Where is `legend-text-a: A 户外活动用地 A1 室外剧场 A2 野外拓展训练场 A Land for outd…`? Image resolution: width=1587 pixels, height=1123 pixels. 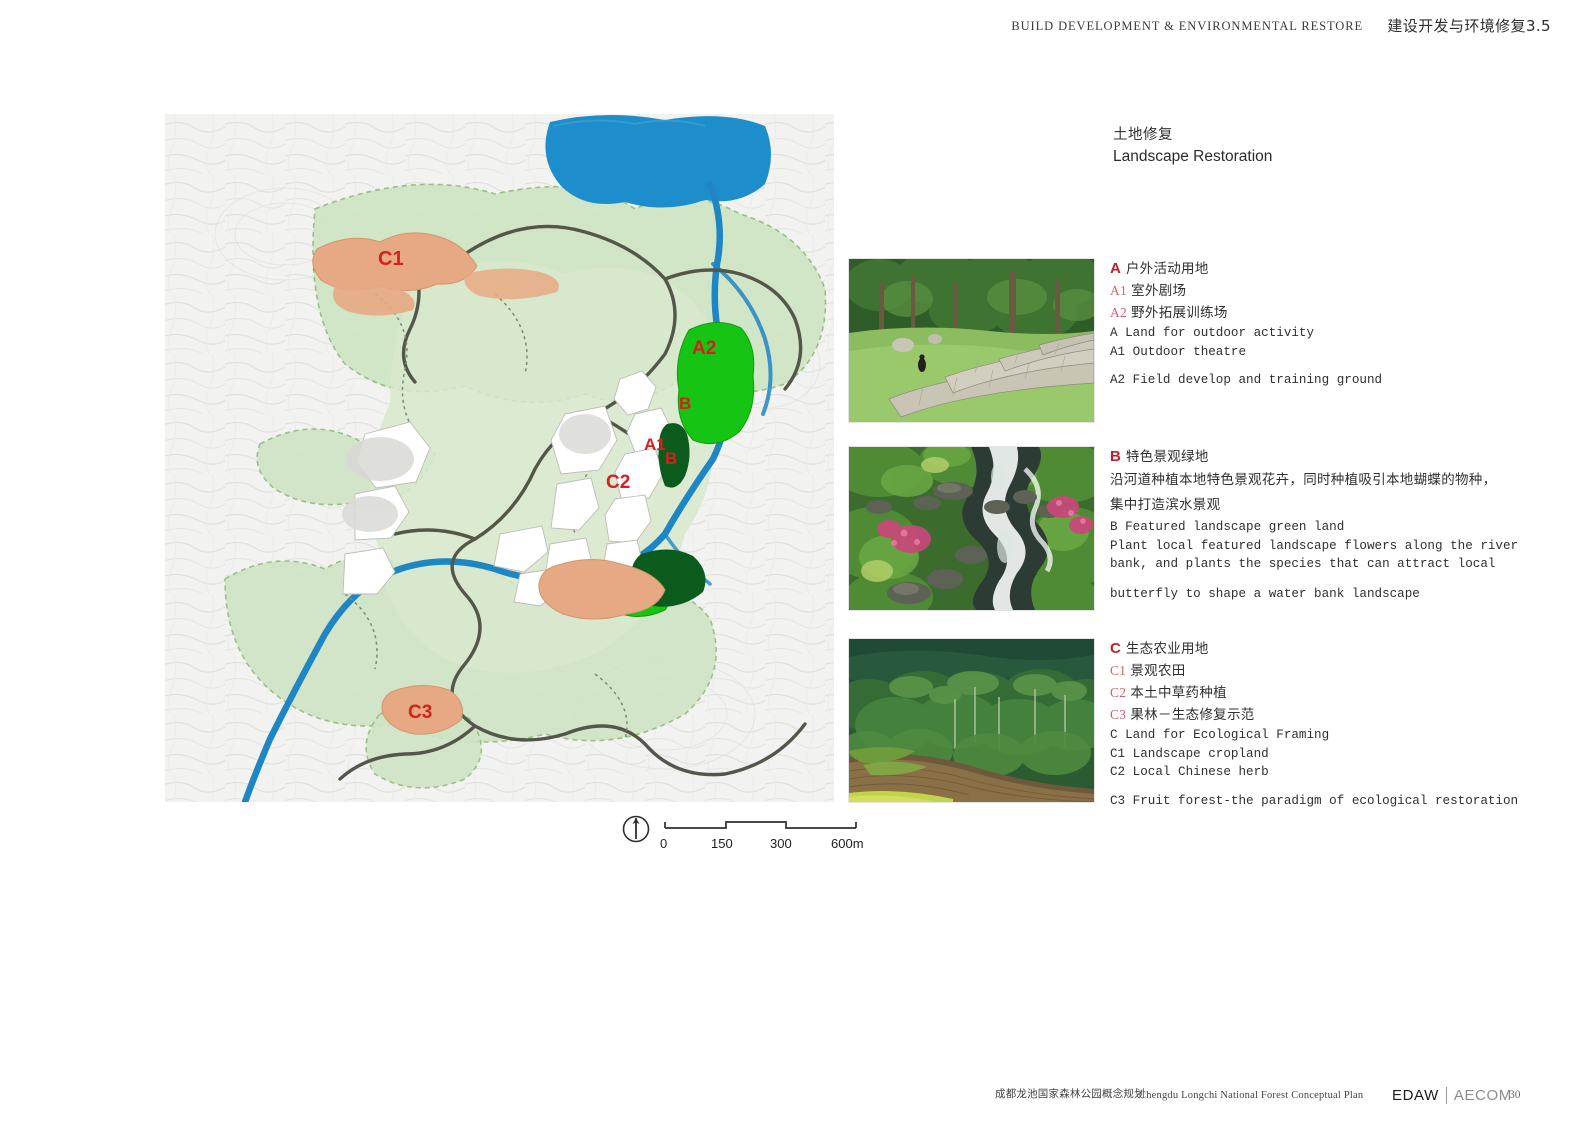
legend-text-a: A 户外活动用地 A1 室外剧场 A2 野外拓展训练场 A Land for outd… is located at coordinates (1320, 324).